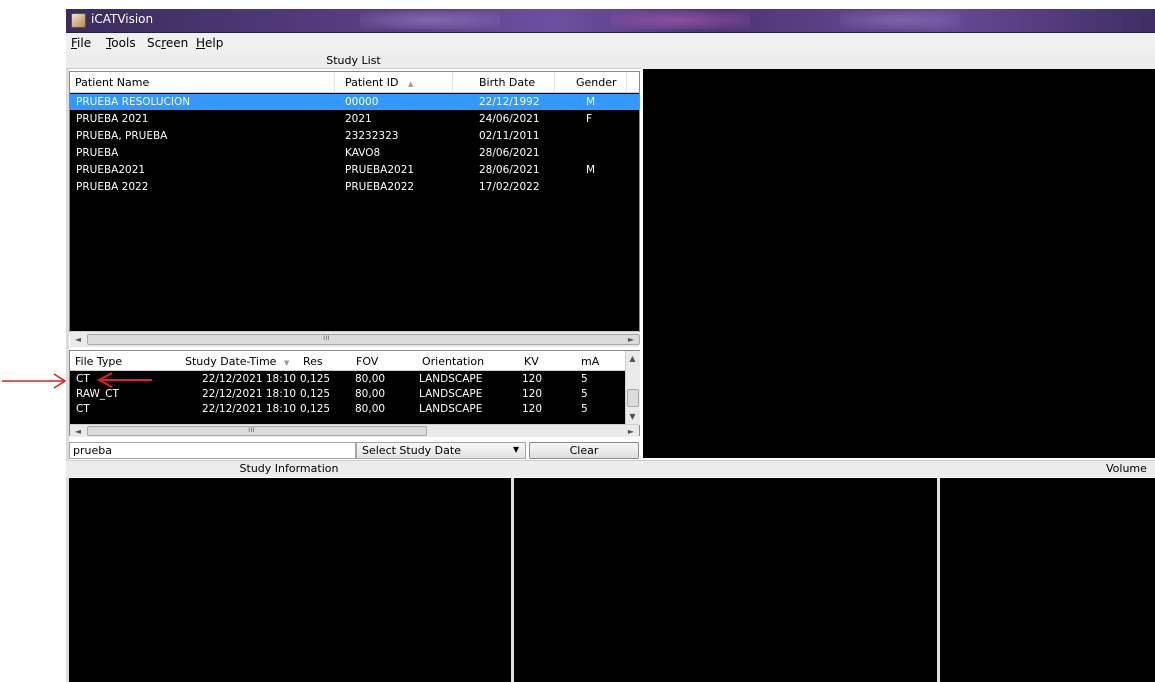  I want to click on patient-cell-name: PRUEBA RESOLUCION, so click(133, 102).